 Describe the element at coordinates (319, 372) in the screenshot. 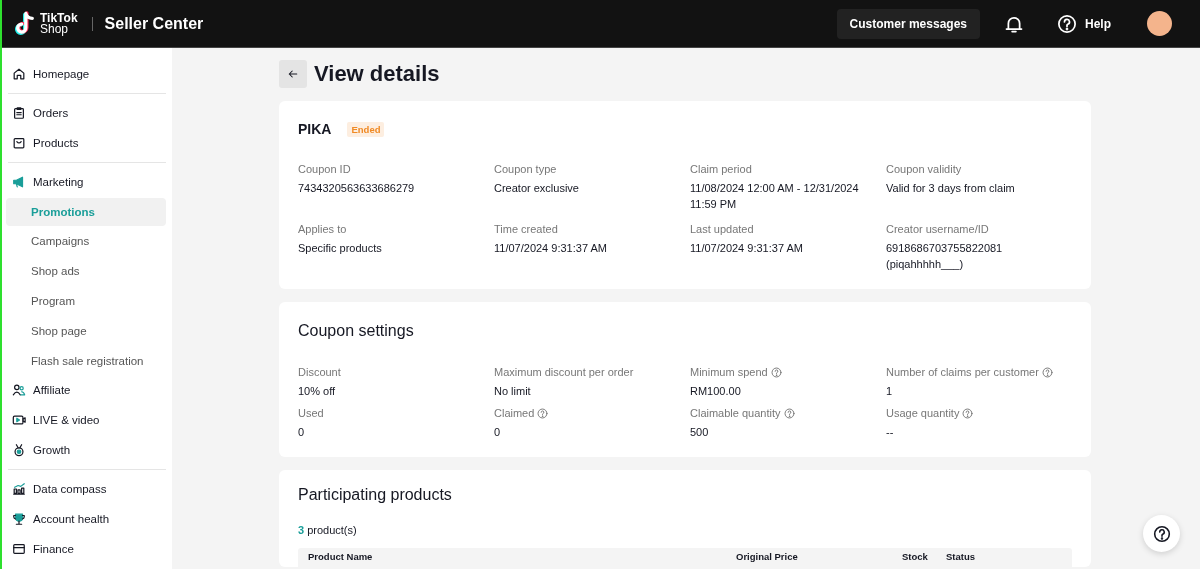

I see `field-label: Discount` at that location.